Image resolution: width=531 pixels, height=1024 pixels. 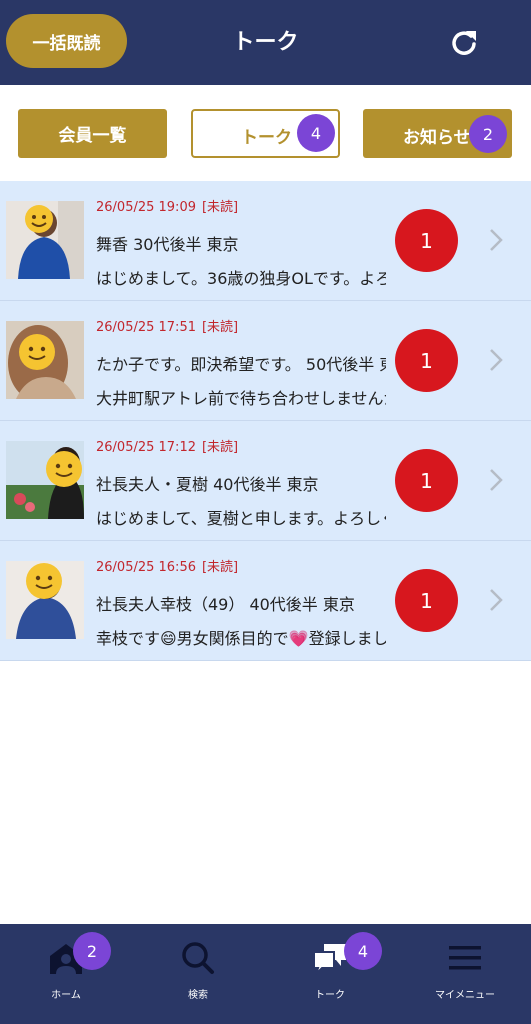 I want to click on message-meta: 26/05/25 17:51 [未読], so click(x=167, y=325).